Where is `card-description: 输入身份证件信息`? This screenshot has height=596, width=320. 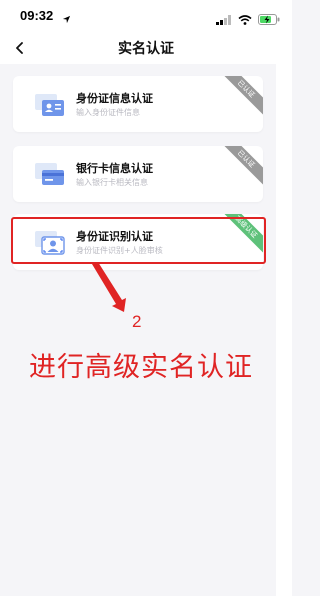 card-description: 输入身份证件信息 is located at coordinates (108, 112).